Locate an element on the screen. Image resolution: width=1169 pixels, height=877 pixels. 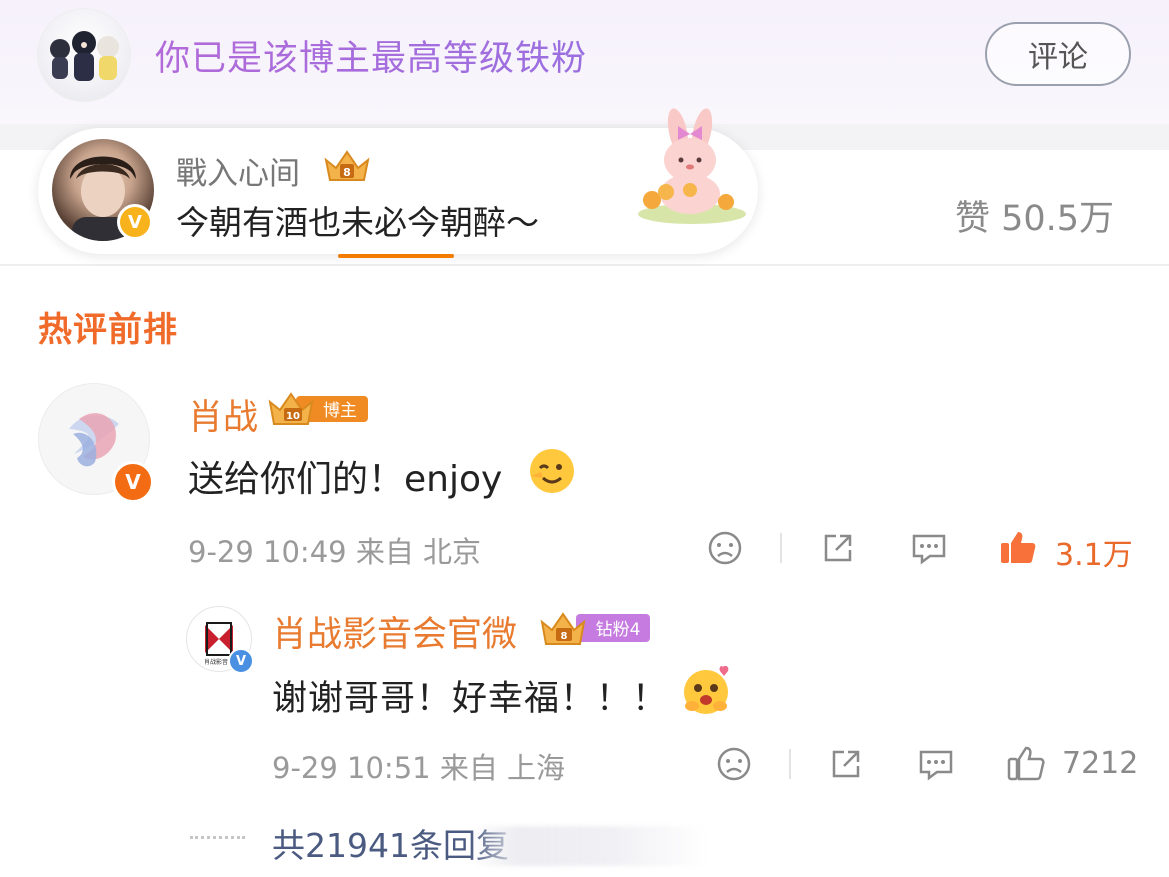
happy-emoji-icon is located at coordinates (706, 692).